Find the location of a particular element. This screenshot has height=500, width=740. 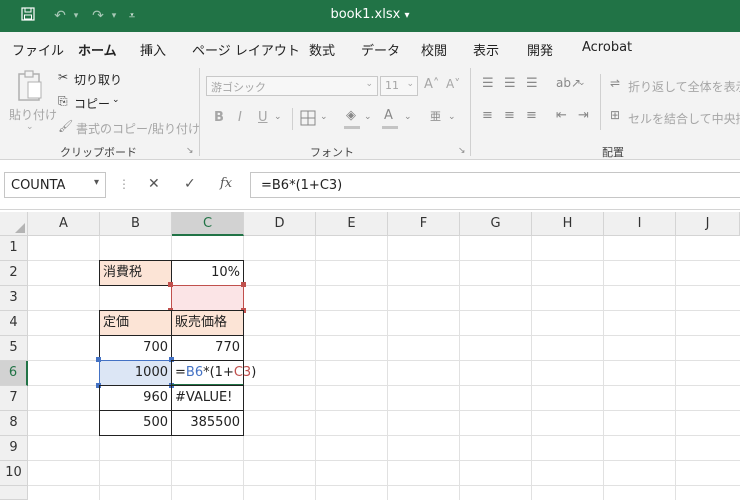

cell-c4: 販売価格 is located at coordinates (207, 323).